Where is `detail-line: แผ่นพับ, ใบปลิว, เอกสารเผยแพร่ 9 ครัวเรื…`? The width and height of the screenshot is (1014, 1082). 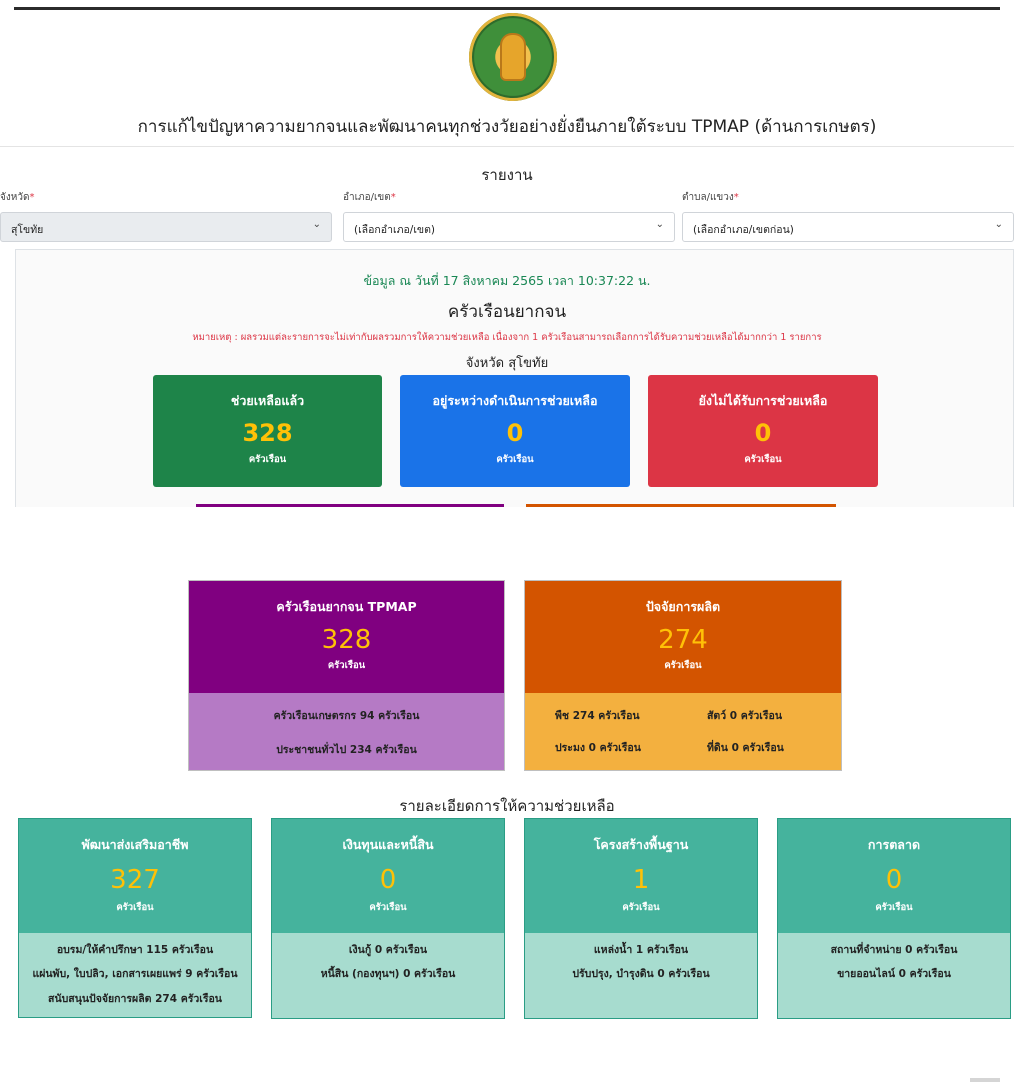
detail-line: แผ่นพับ, ใบปลิว, เอกสารเผยแพร่ 9 ครัวเรื… is located at coordinates (135, 974).